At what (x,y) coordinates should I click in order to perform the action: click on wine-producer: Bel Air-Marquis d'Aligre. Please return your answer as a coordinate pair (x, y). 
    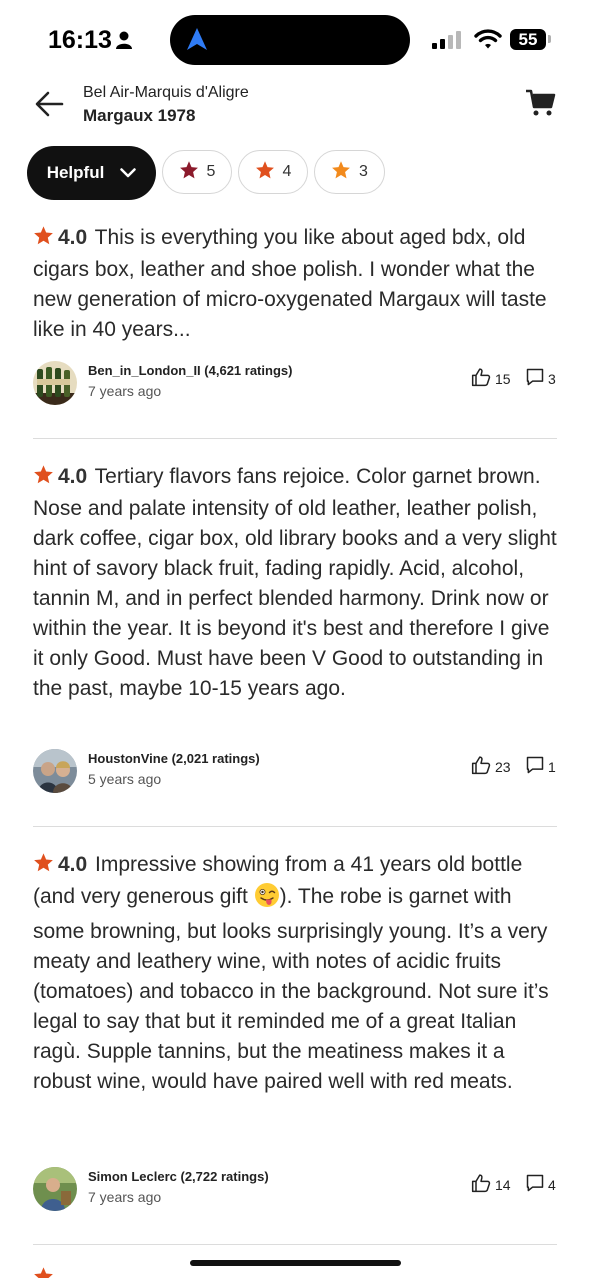
    Looking at the image, I should click on (166, 92).